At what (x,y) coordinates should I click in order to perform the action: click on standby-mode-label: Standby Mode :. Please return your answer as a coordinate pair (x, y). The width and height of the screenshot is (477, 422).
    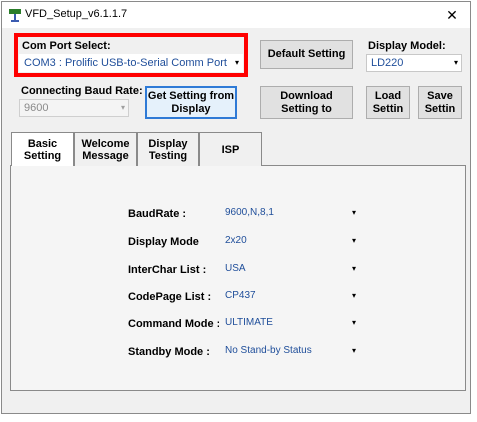
    Looking at the image, I should click on (169, 352).